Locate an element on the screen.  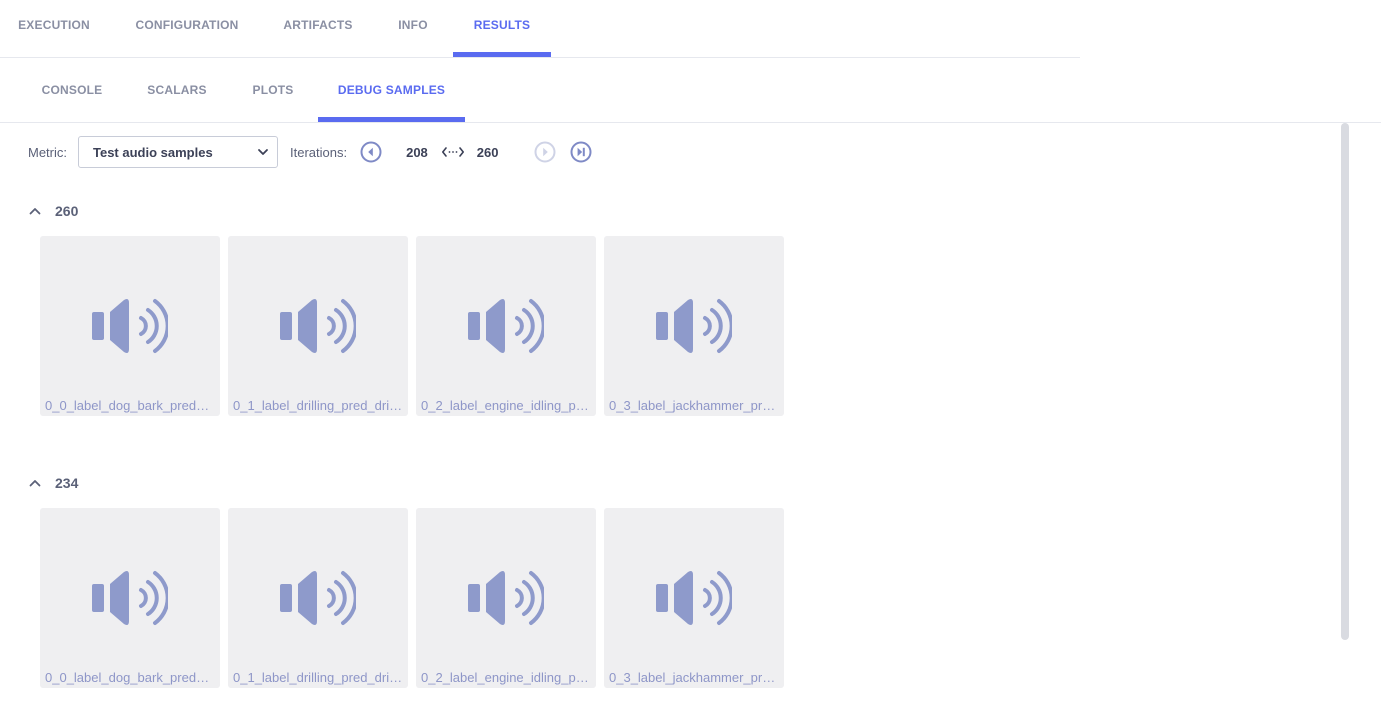
tab-label: EXECUTION is located at coordinates (54, 25).